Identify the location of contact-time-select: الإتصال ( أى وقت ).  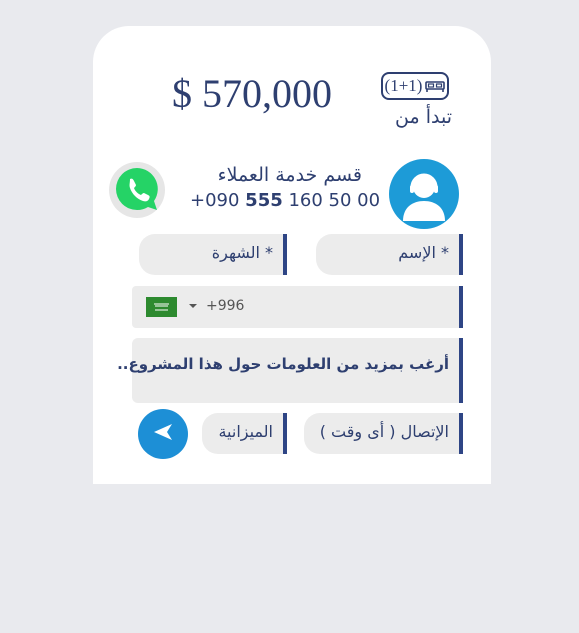
(383, 433).